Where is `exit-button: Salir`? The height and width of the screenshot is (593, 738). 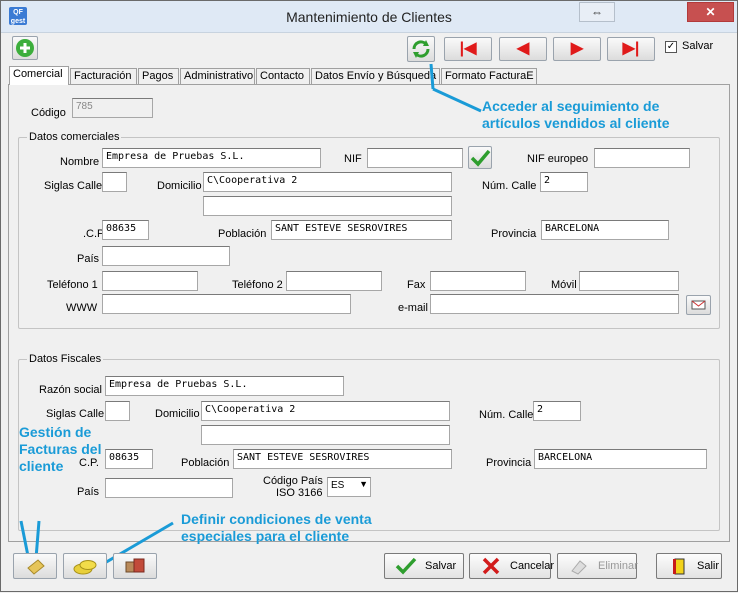
exit-button: Salir is located at coordinates (689, 566).